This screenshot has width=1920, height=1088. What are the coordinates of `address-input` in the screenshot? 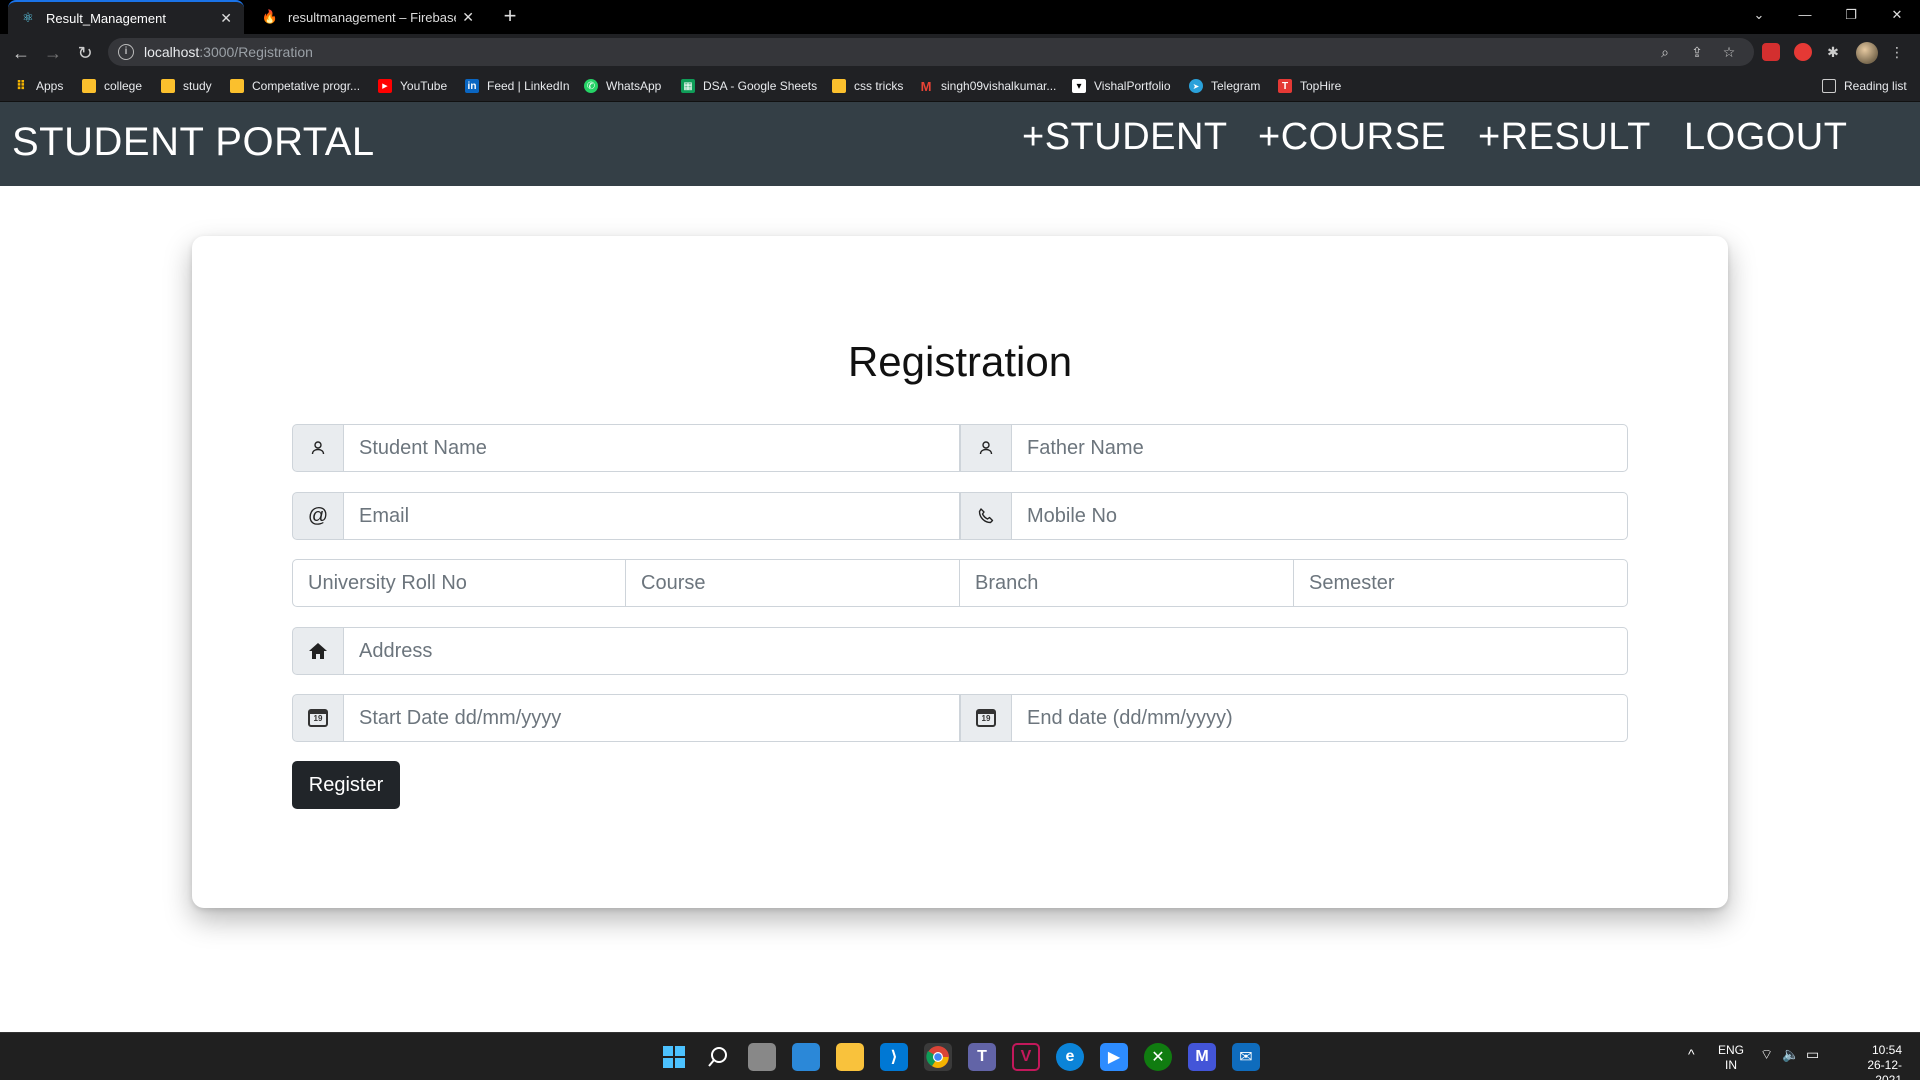 It's located at (986, 651).